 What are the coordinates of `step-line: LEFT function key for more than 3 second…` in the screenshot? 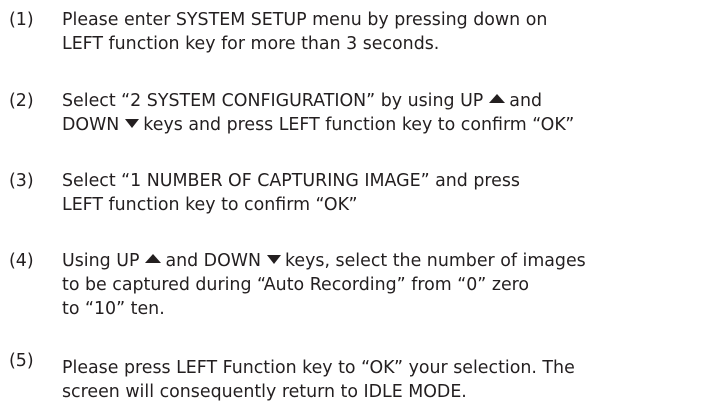 It's located at (251, 44).